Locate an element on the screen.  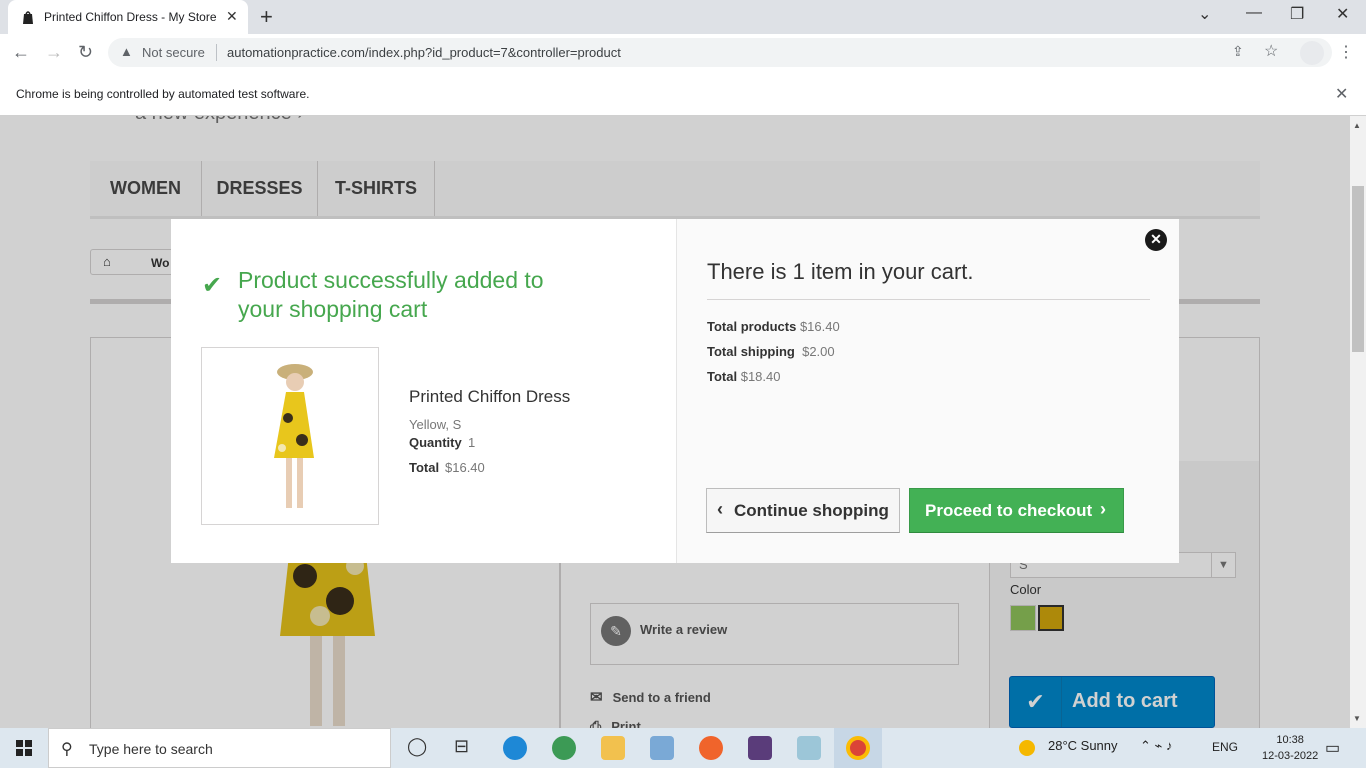
summary-shipping-value: $2.00 is located at coordinates (818, 351).